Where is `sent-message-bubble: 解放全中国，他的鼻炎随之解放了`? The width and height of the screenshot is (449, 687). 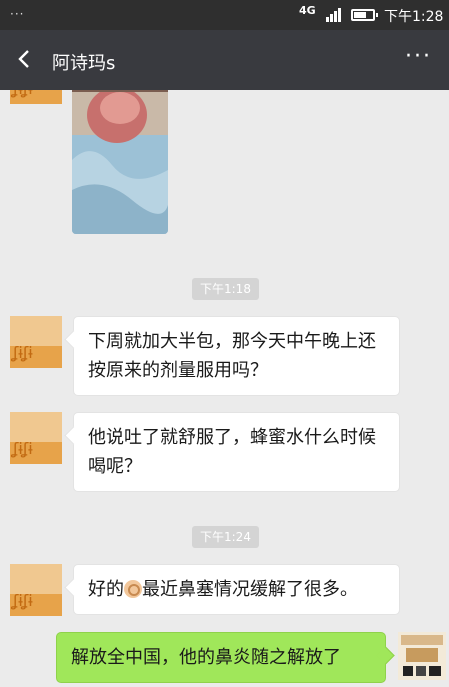
sent-message-bubble: 解放全中国，他的鼻炎随之解放了 is located at coordinates (221, 657).